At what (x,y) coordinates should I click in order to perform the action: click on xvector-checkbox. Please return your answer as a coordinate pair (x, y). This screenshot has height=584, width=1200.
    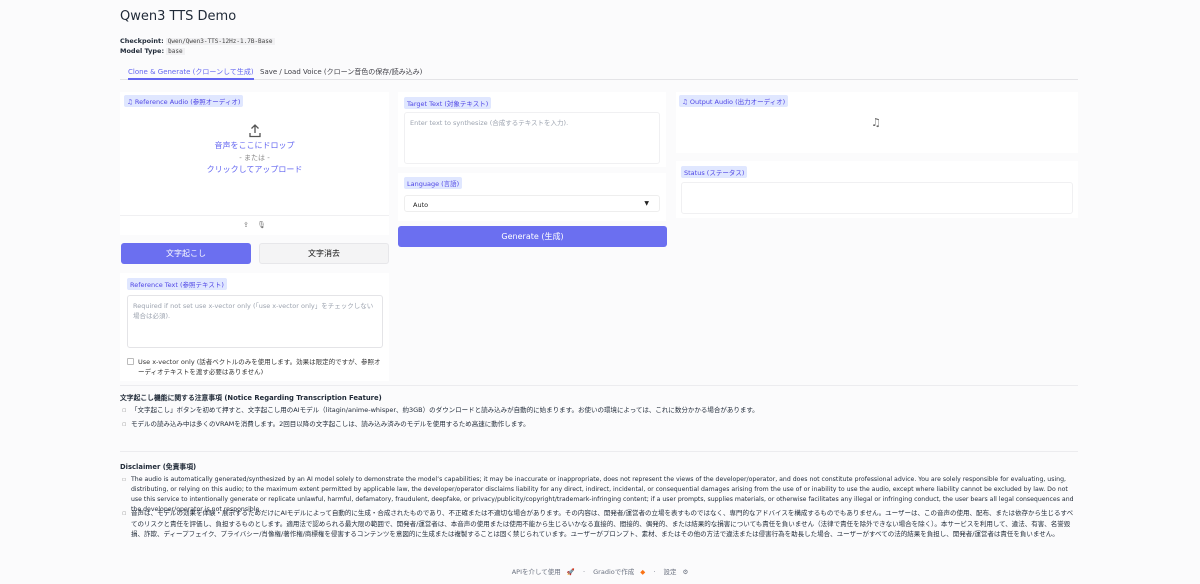
    Looking at the image, I should click on (130, 361).